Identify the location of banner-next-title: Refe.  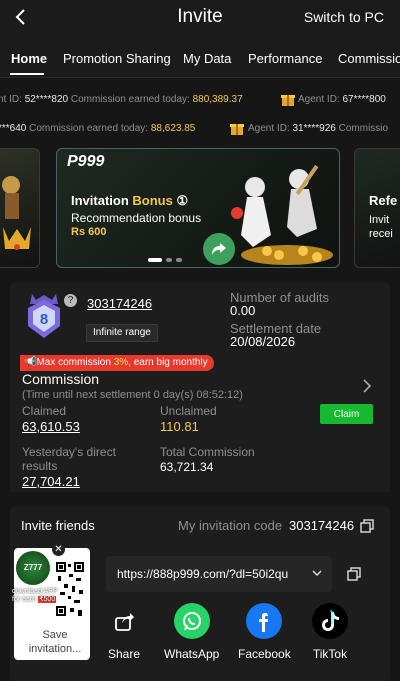
(383, 200).